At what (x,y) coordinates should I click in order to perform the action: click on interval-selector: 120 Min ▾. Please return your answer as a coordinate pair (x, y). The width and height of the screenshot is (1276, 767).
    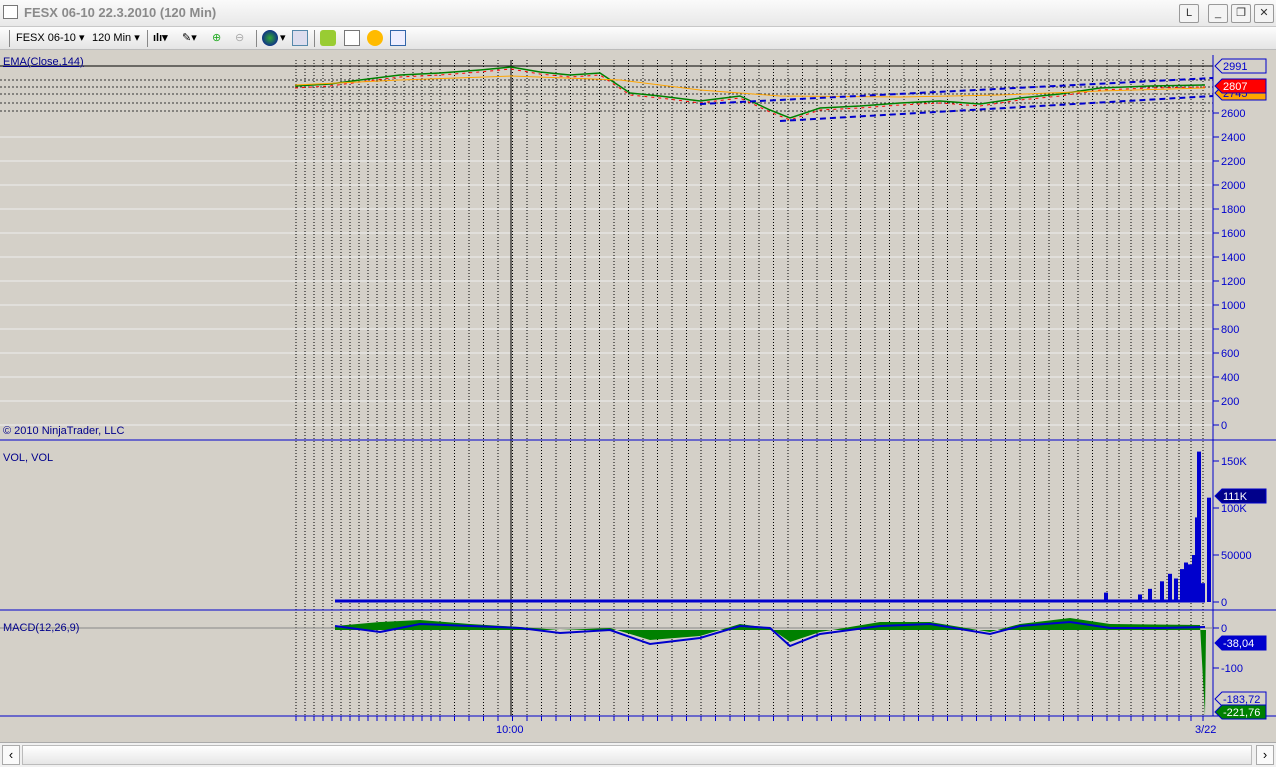
    Looking at the image, I should click on (116, 37).